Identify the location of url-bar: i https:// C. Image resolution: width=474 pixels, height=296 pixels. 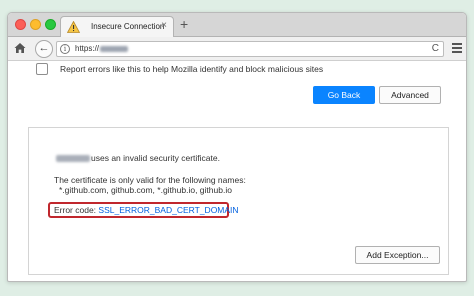
(250, 49).